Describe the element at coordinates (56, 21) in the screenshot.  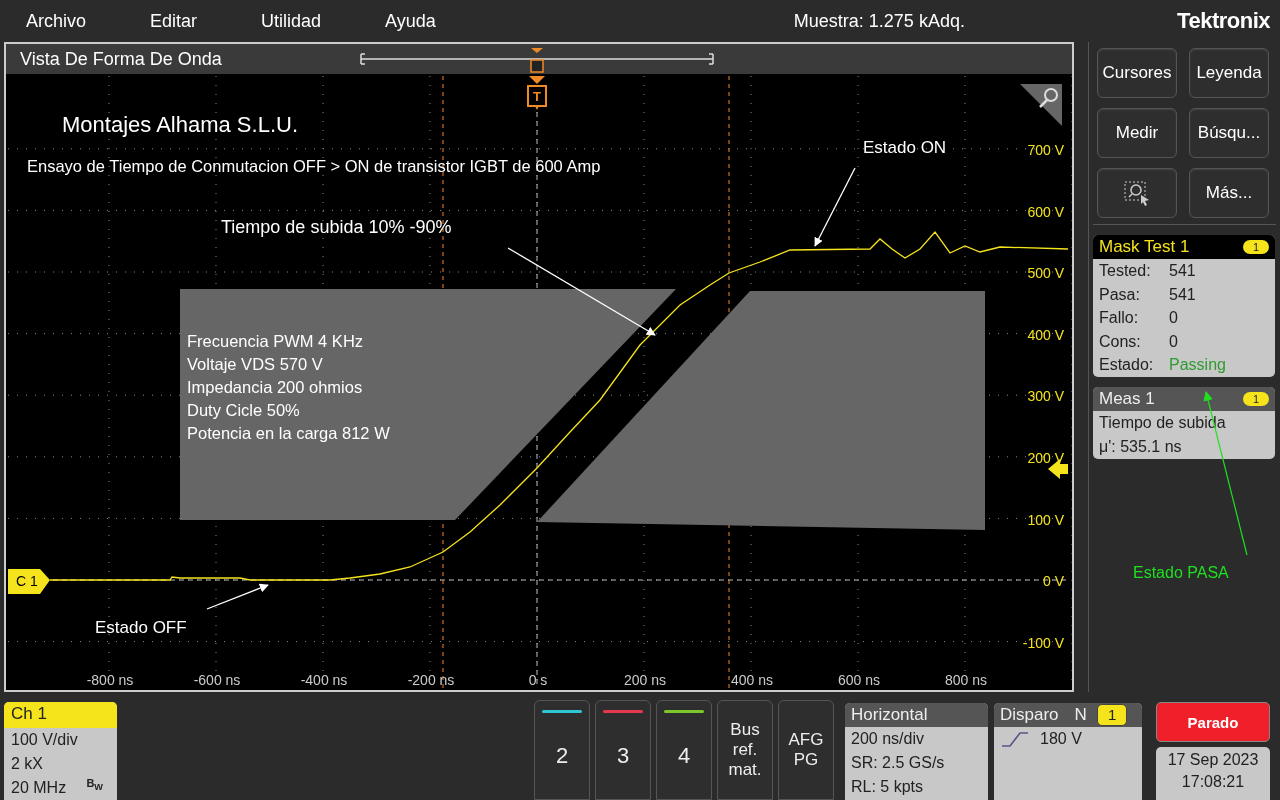
I see `menu-item: Archivo` at that location.